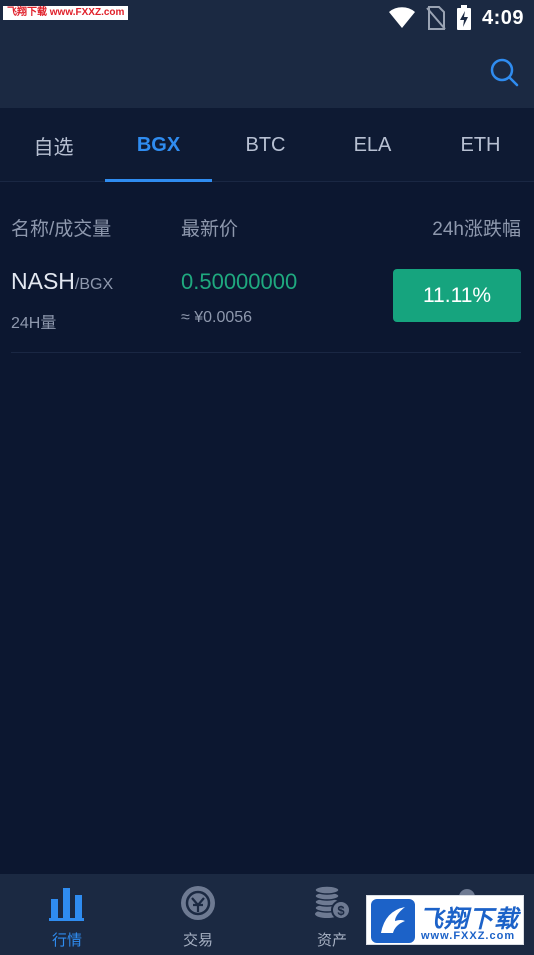 The height and width of the screenshot is (955, 534). Describe the element at coordinates (197, 940) in the screenshot. I see `nav-label-trade: 交易` at that location.